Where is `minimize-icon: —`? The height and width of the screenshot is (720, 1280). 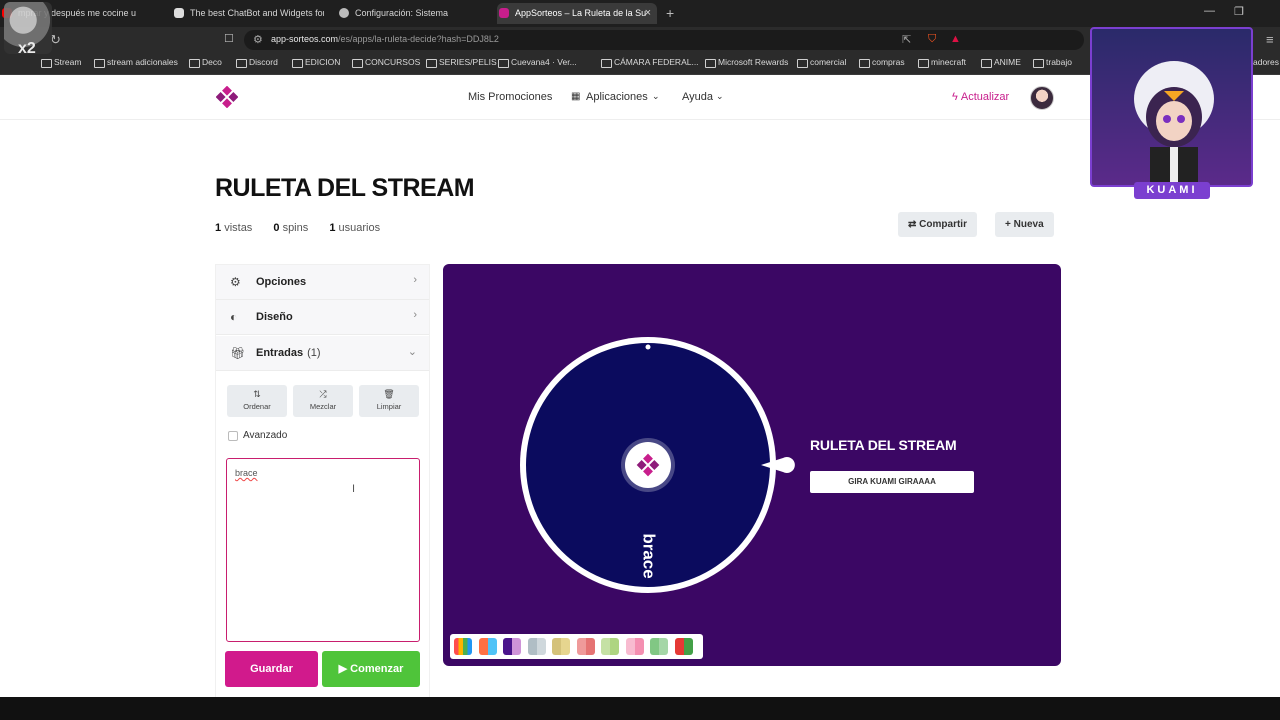 minimize-icon: — is located at coordinates (1209, 11).